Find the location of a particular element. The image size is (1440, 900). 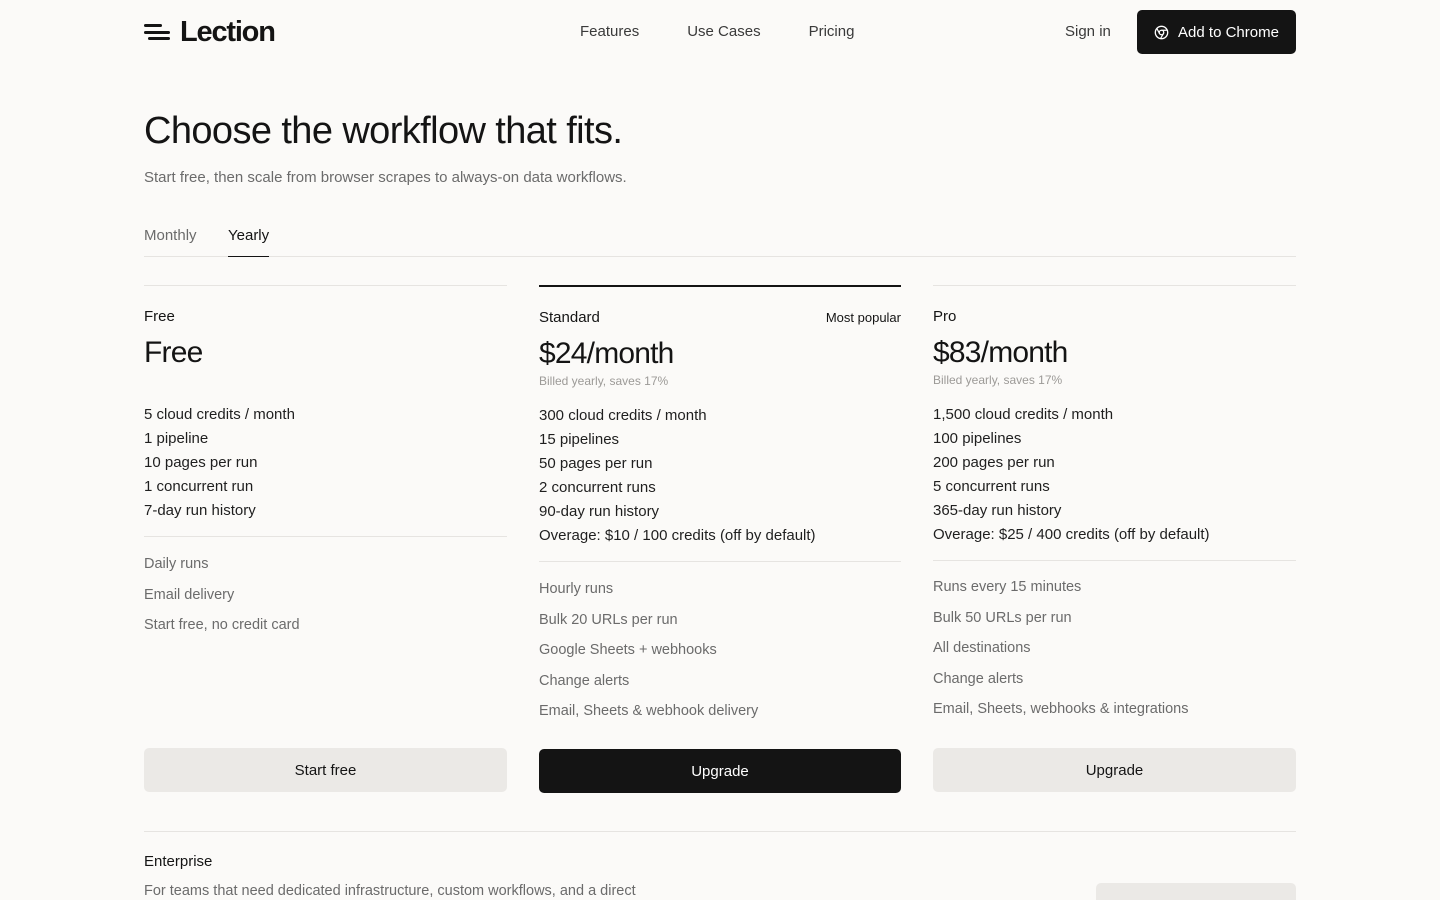

limit-item: 2 concurrent runs is located at coordinates (597, 487).